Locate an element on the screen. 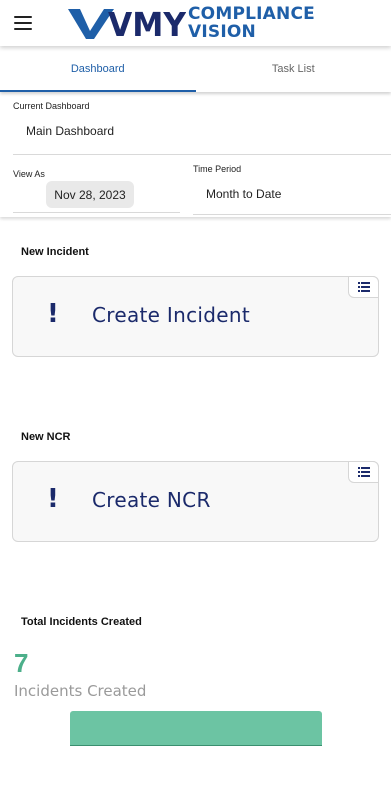 Image resolution: width=391 pixels, height=800 pixels. tab-task-list: Task List is located at coordinates (293, 69).